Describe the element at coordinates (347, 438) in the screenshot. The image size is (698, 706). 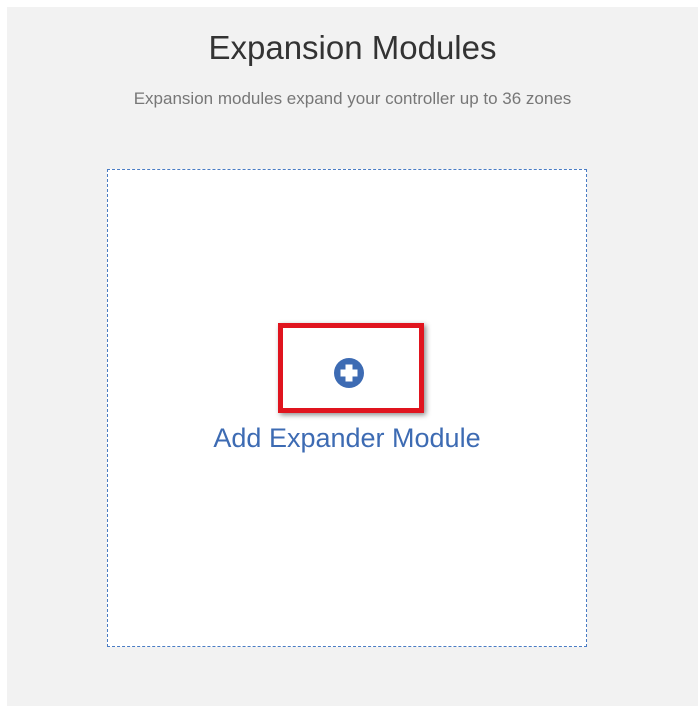
I see `add-expander-module-link: Add Expander Module` at that location.